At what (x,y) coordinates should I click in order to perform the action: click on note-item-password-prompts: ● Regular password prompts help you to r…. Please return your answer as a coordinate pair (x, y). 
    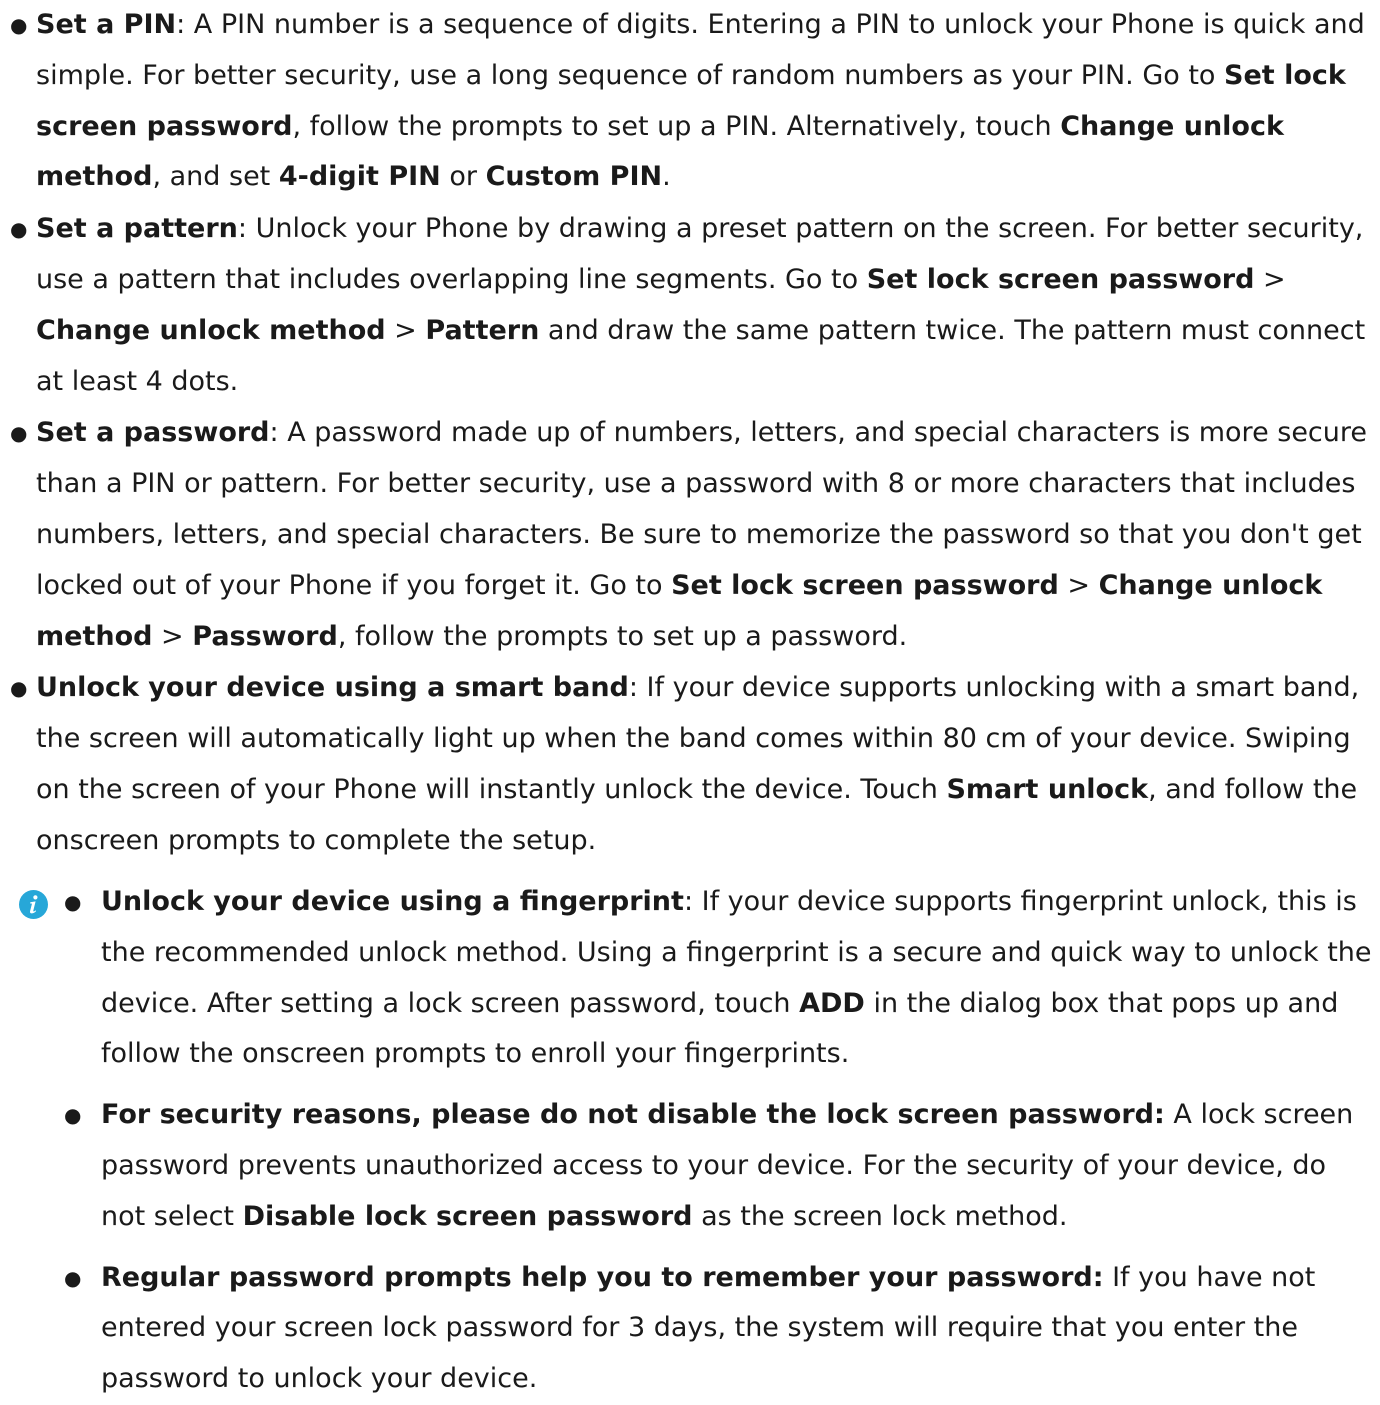
    Looking at the image, I should click on (690, 1329).